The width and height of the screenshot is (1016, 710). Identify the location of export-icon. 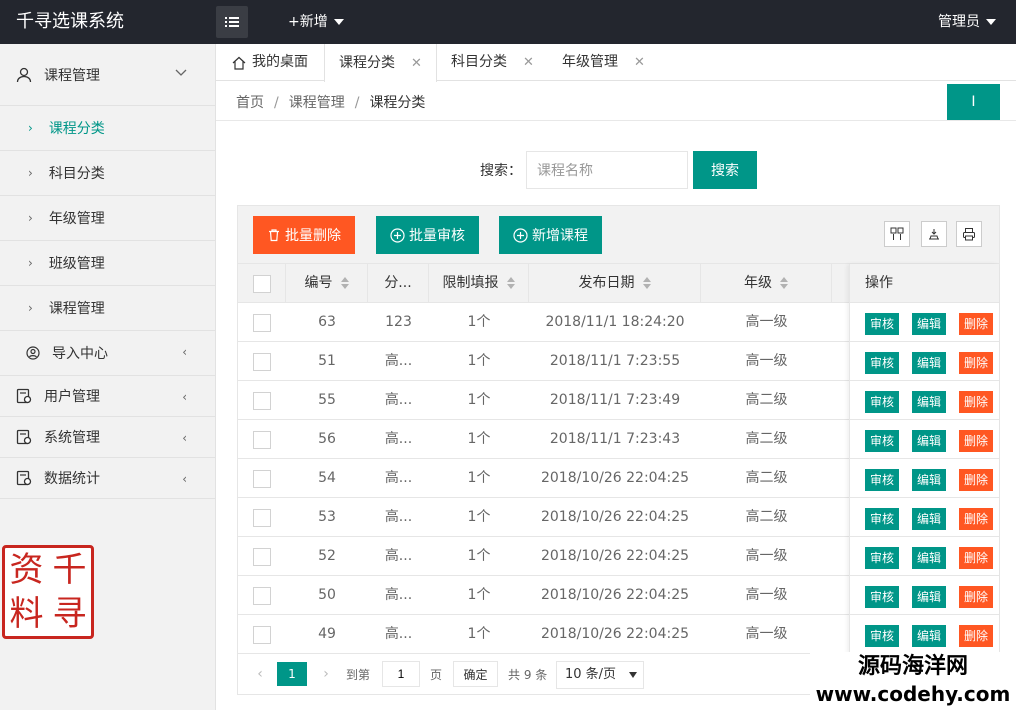
(934, 234).